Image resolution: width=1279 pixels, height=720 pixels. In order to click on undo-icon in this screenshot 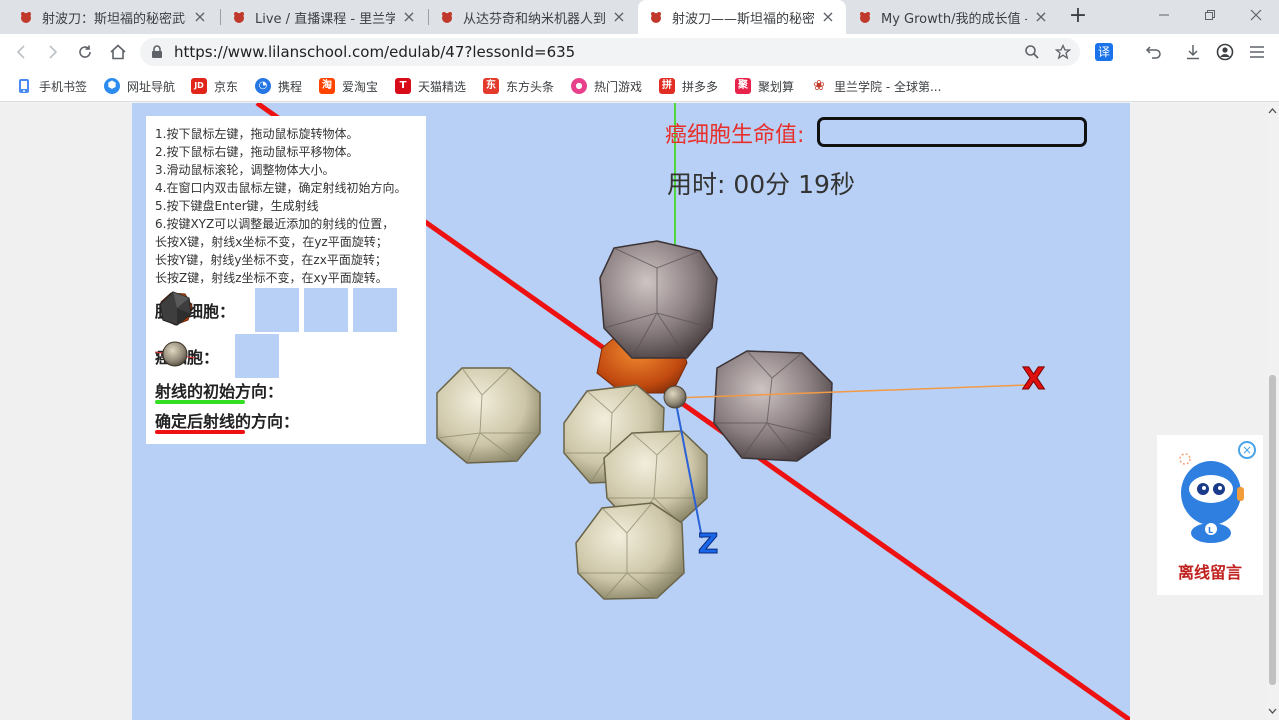, I will do `click(1153, 52)`.